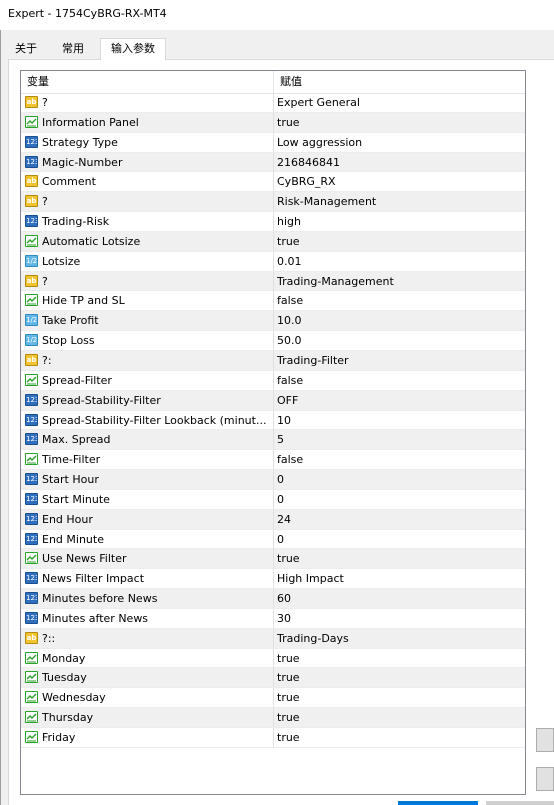 The width and height of the screenshot is (554, 805). What do you see at coordinates (397, 420) in the screenshot?
I see `parameter-value: 10` at bounding box center [397, 420].